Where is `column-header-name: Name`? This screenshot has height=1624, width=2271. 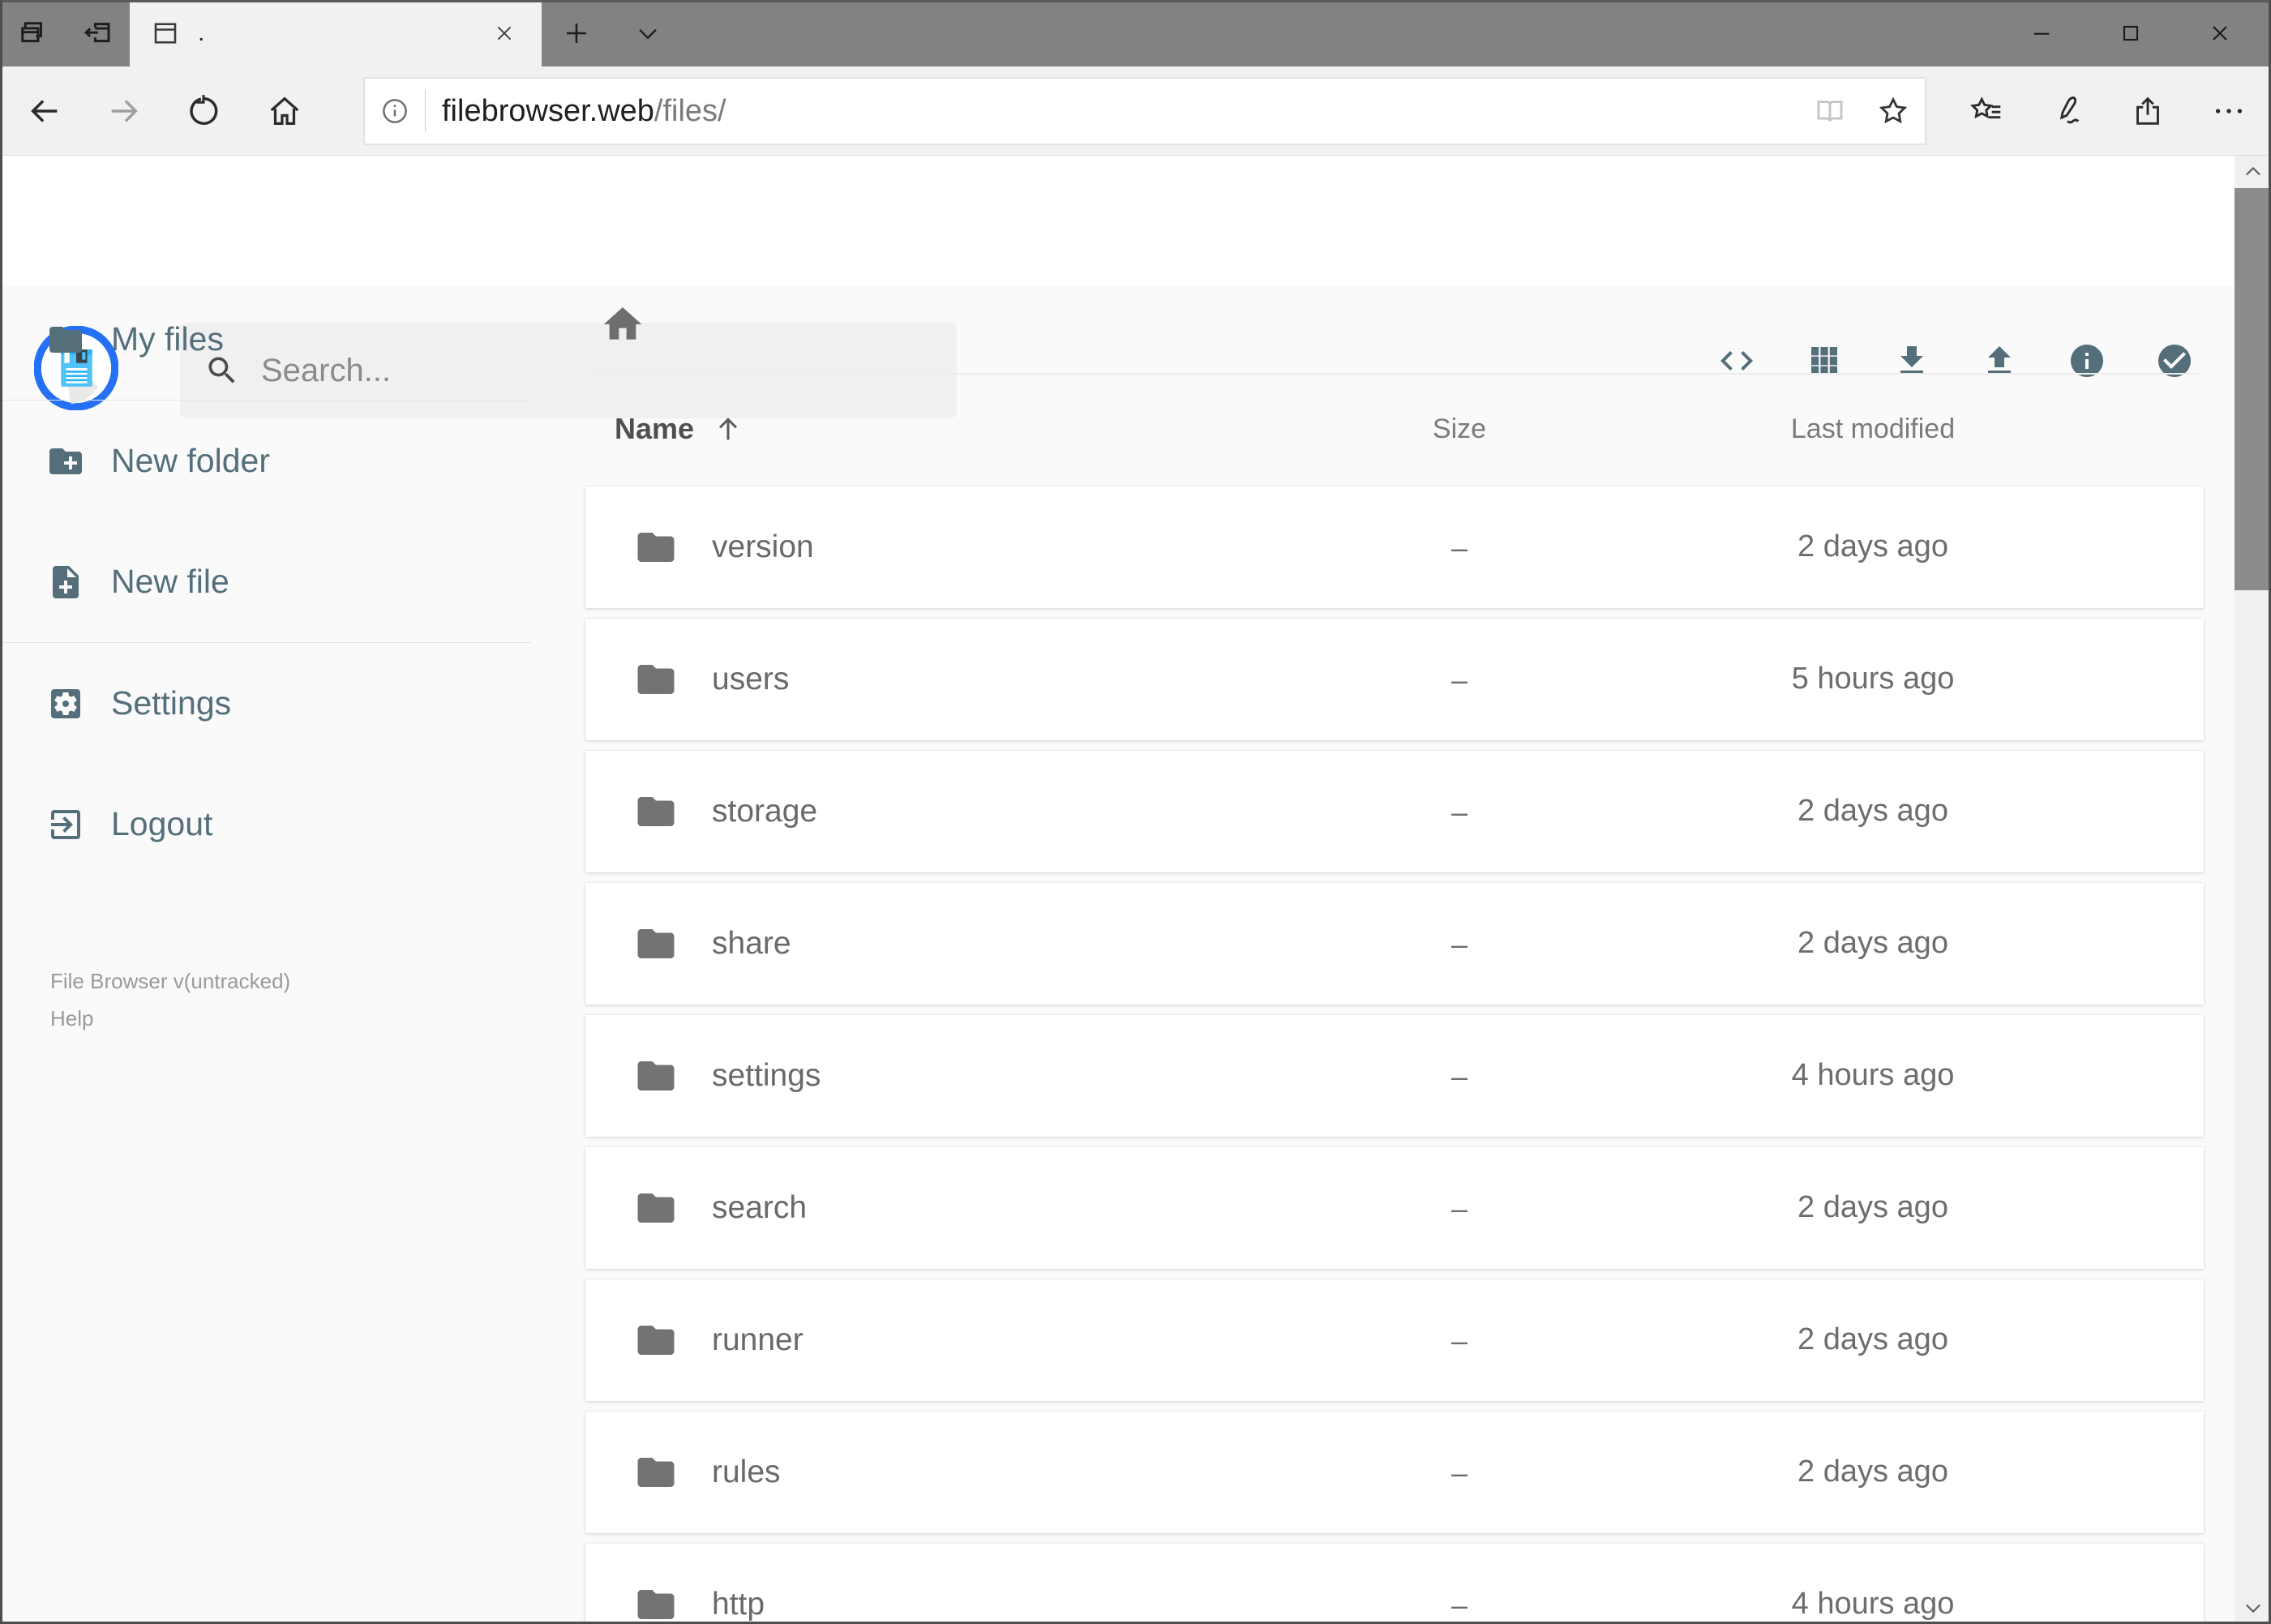
column-header-name: Name is located at coordinates (679, 429).